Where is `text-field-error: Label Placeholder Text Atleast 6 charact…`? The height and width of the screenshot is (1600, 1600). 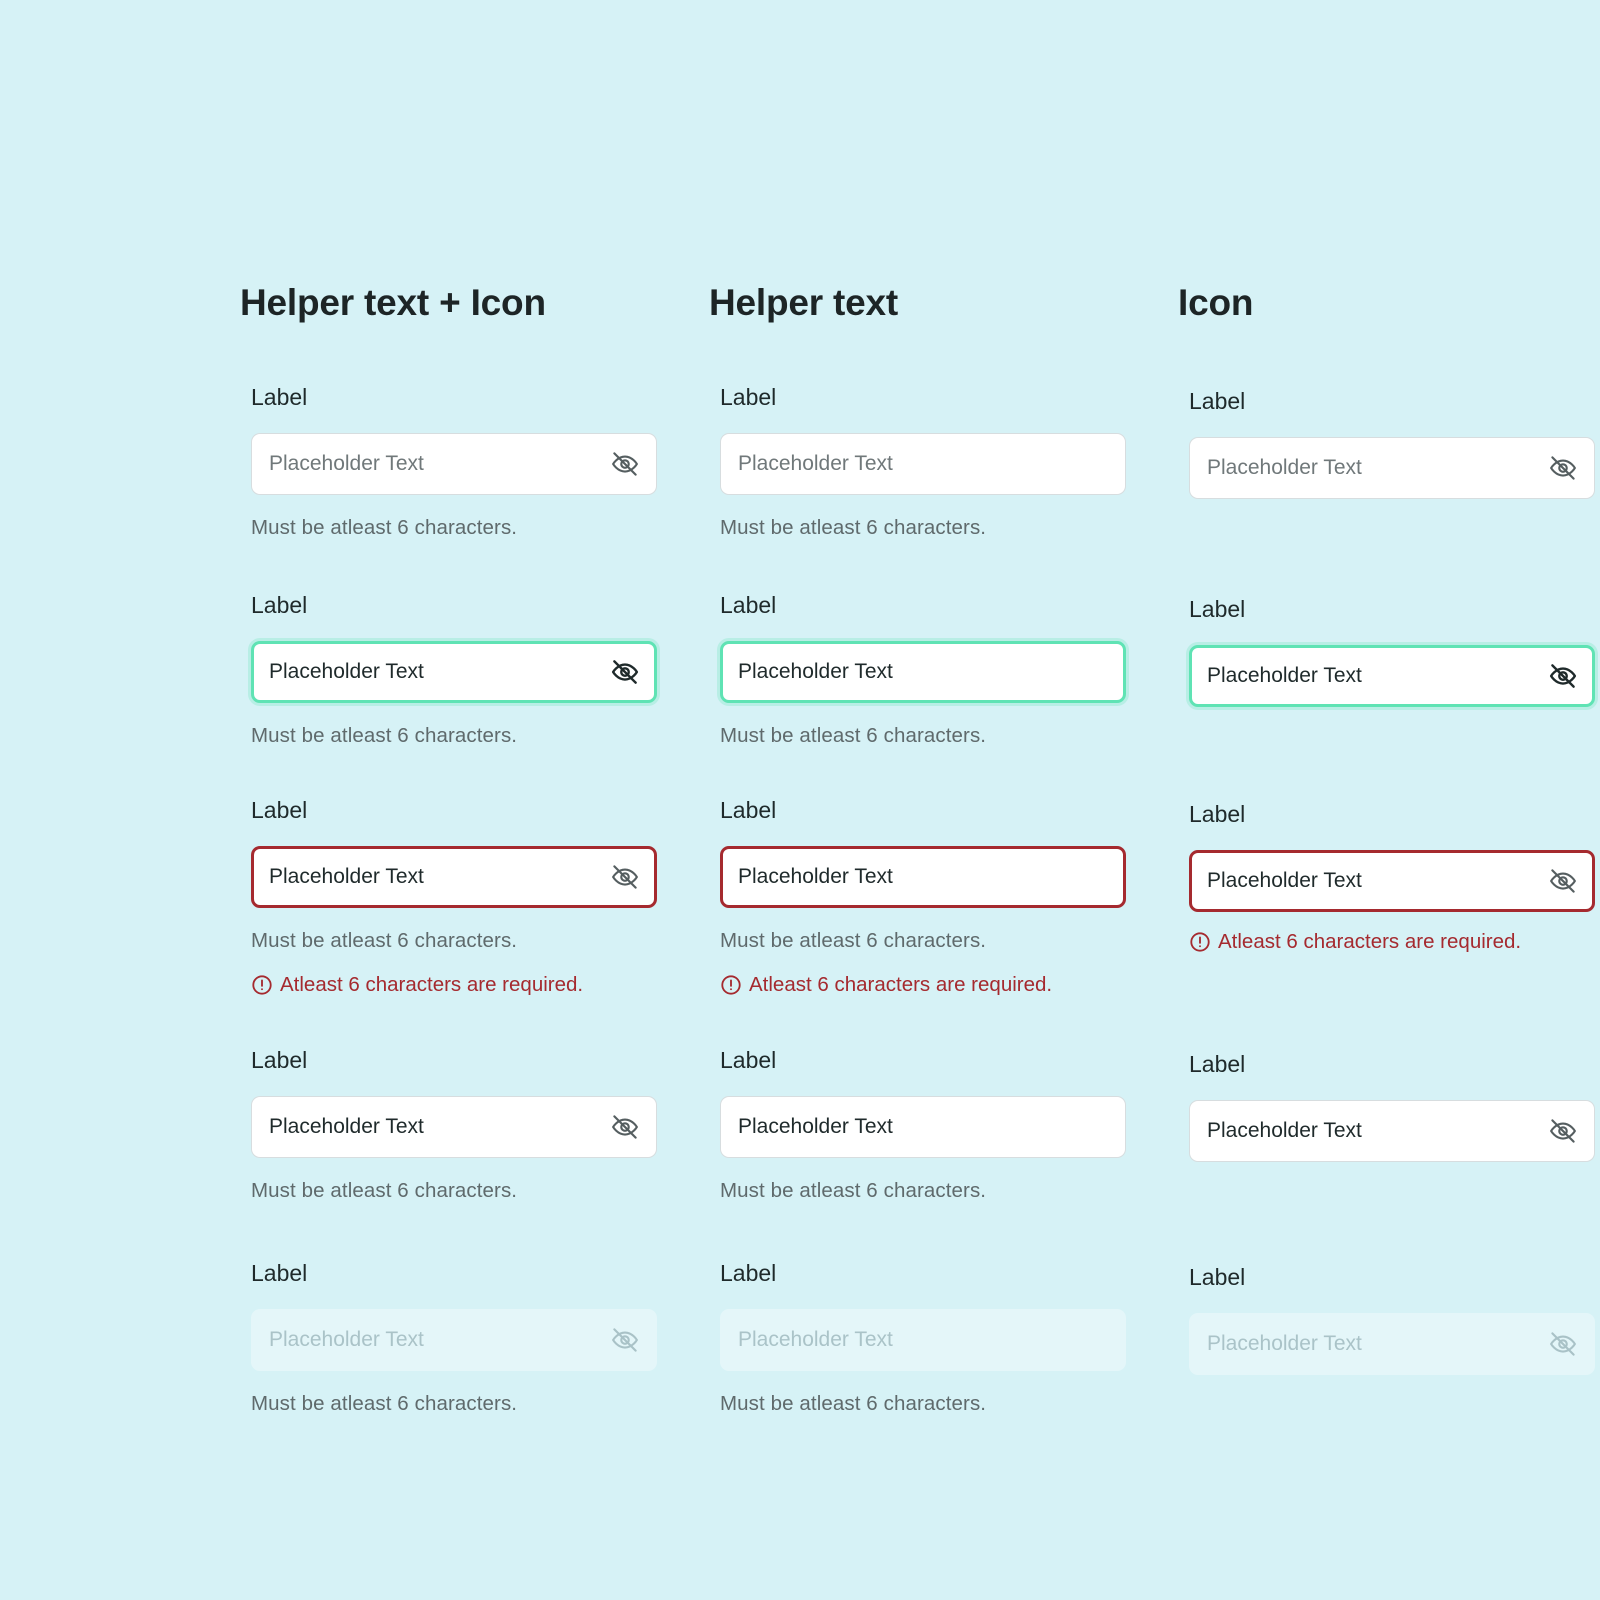
text-field-error: Label Placeholder Text Atleast 6 charact… is located at coordinates (1394, 876).